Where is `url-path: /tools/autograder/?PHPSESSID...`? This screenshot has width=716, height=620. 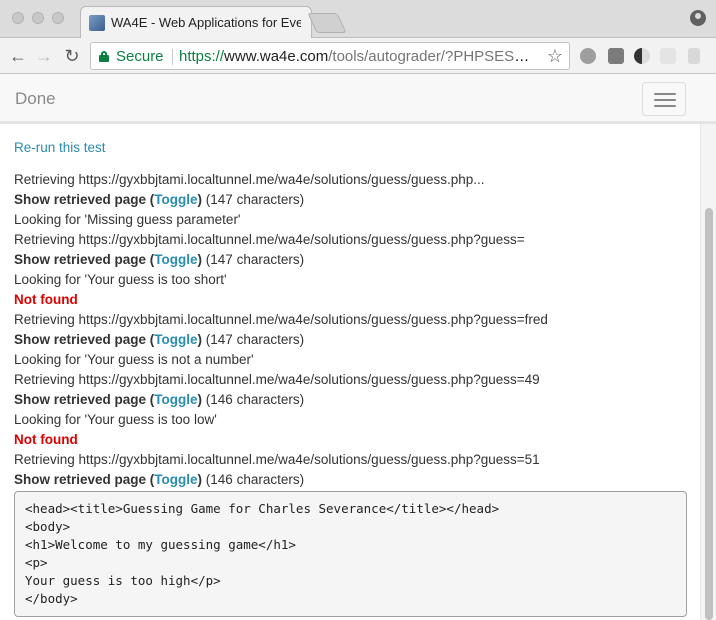
url-path: /tools/autograder/?PHPSESSID... is located at coordinates (431, 56).